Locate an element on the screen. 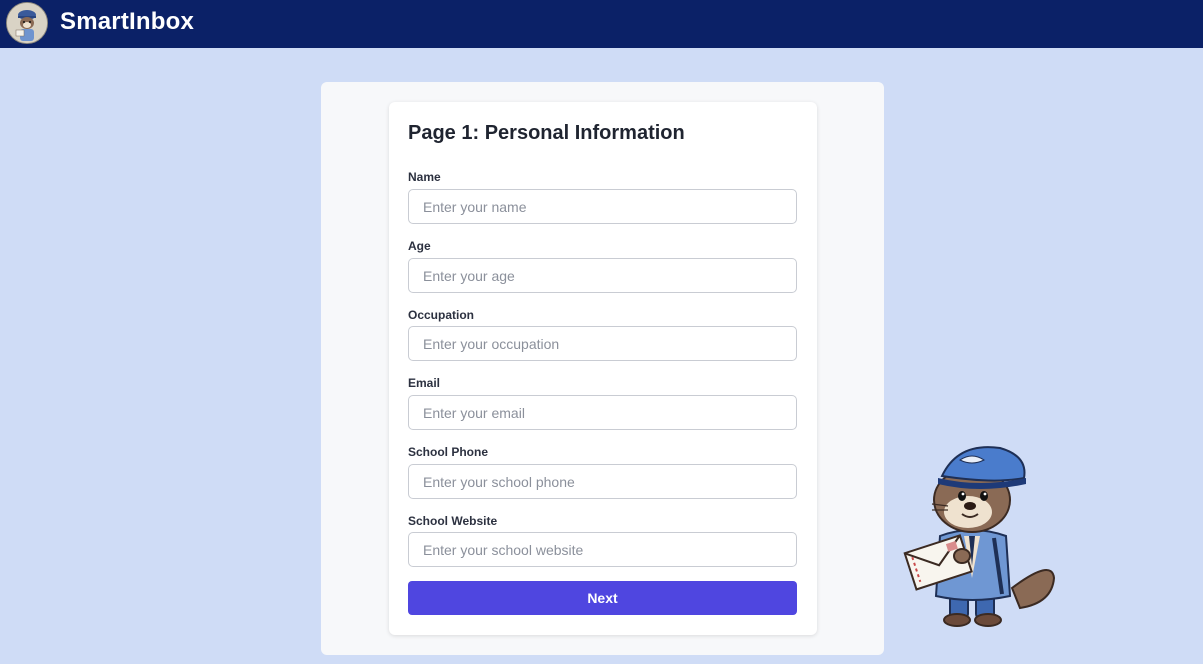  app-title: SmartInbox is located at coordinates (127, 21).